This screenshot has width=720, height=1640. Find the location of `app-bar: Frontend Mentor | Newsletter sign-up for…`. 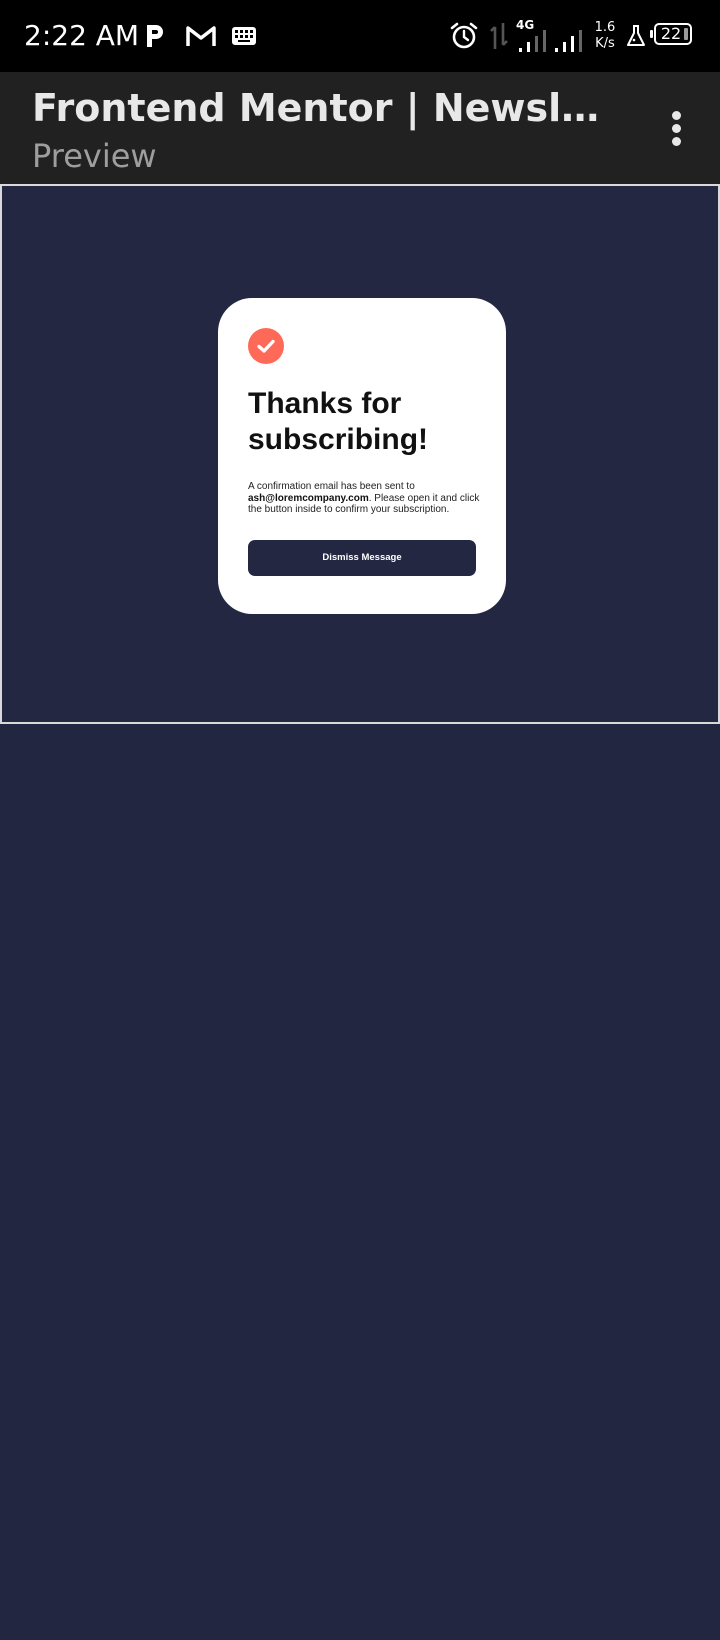

app-bar: Frontend Mentor | Newsletter sign-up for… is located at coordinates (360, 128).